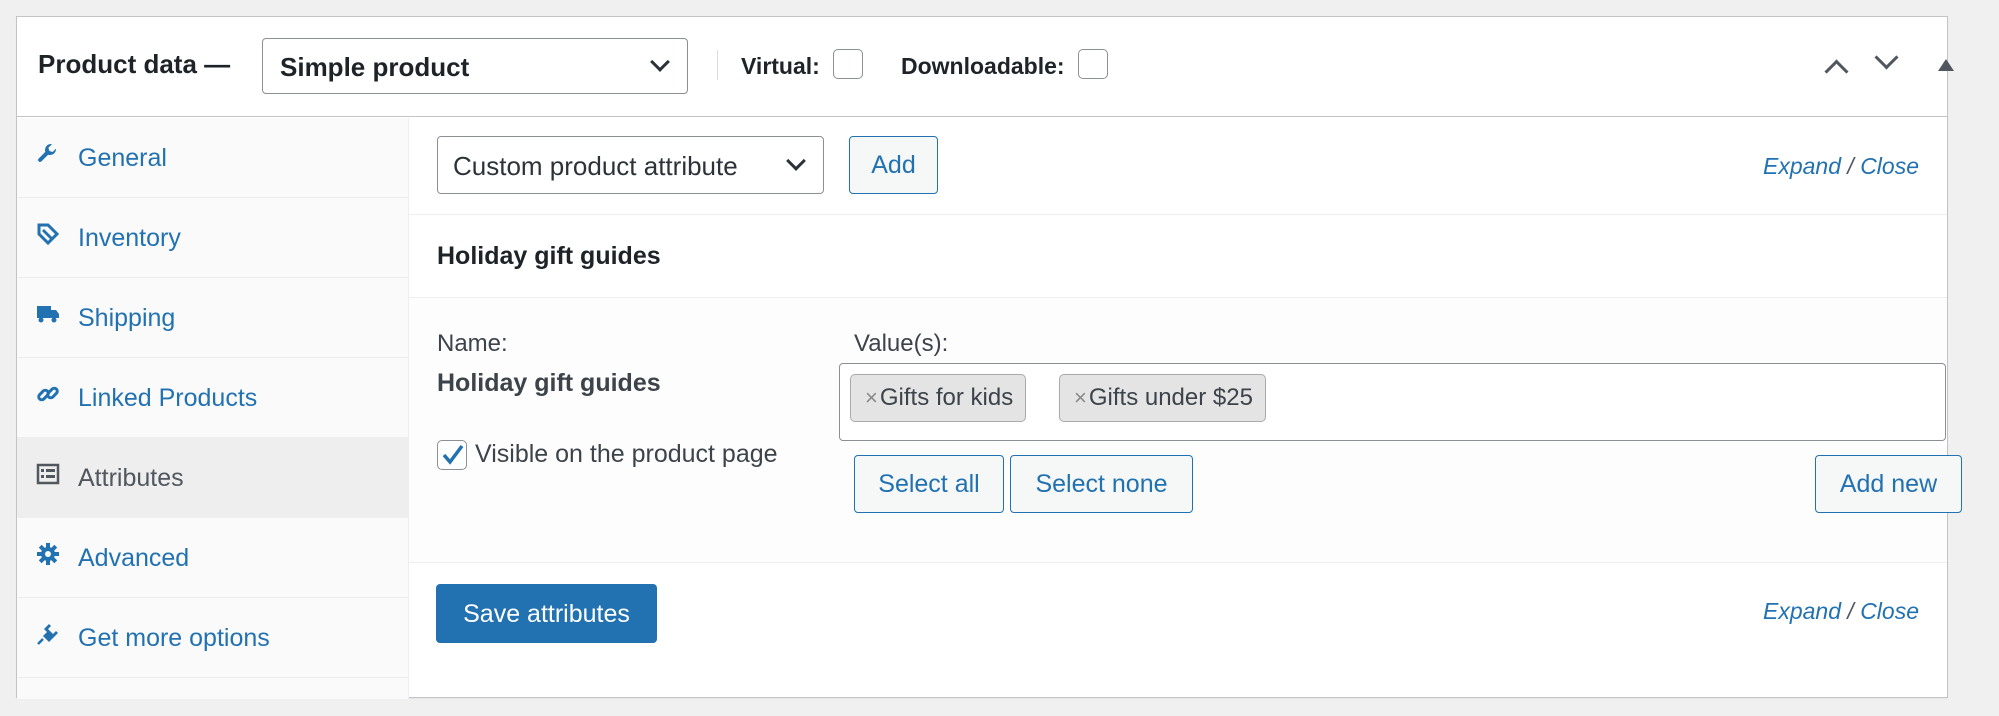  What do you see at coordinates (1836, 71) in the screenshot?
I see `move-up-icon` at bounding box center [1836, 71].